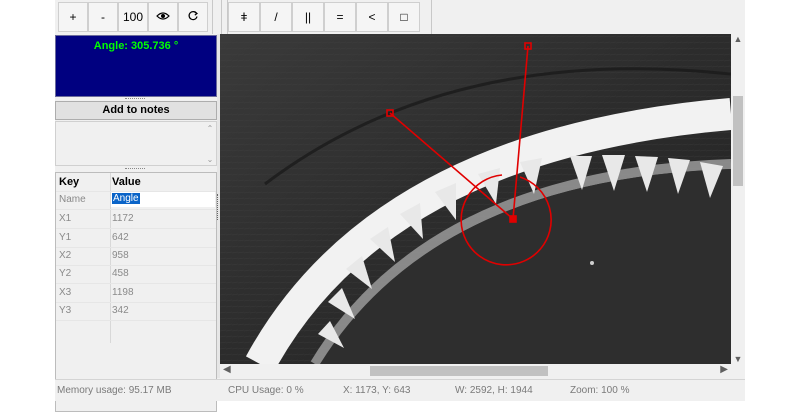  Describe the element at coordinates (136, 110) in the screenshot. I see `add-to-notes-button: Add to notes` at that location.